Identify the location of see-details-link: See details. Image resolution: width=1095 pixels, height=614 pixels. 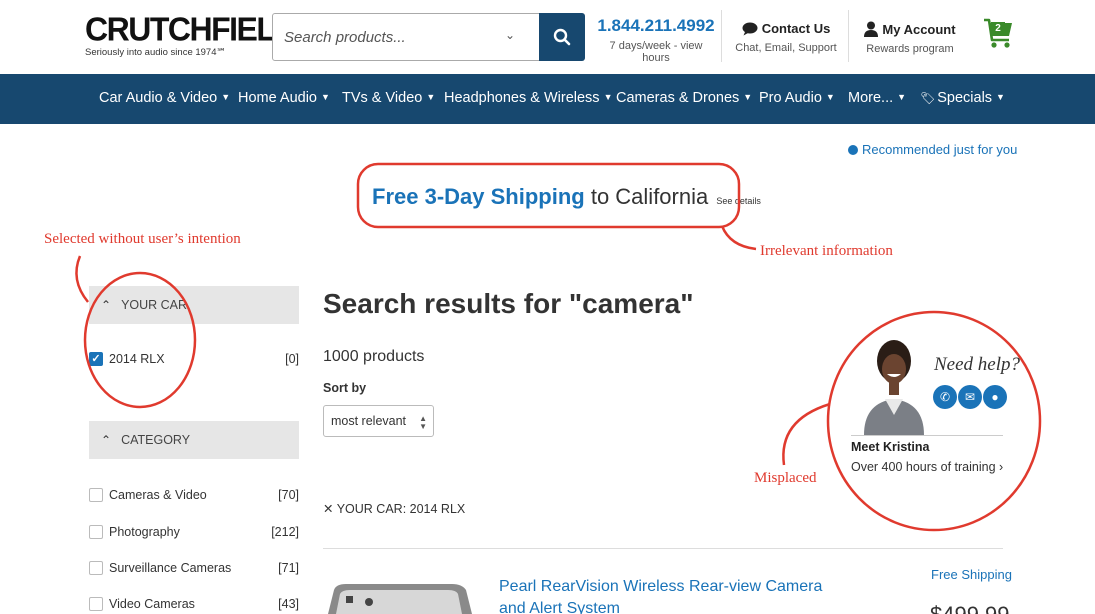
(738, 201).